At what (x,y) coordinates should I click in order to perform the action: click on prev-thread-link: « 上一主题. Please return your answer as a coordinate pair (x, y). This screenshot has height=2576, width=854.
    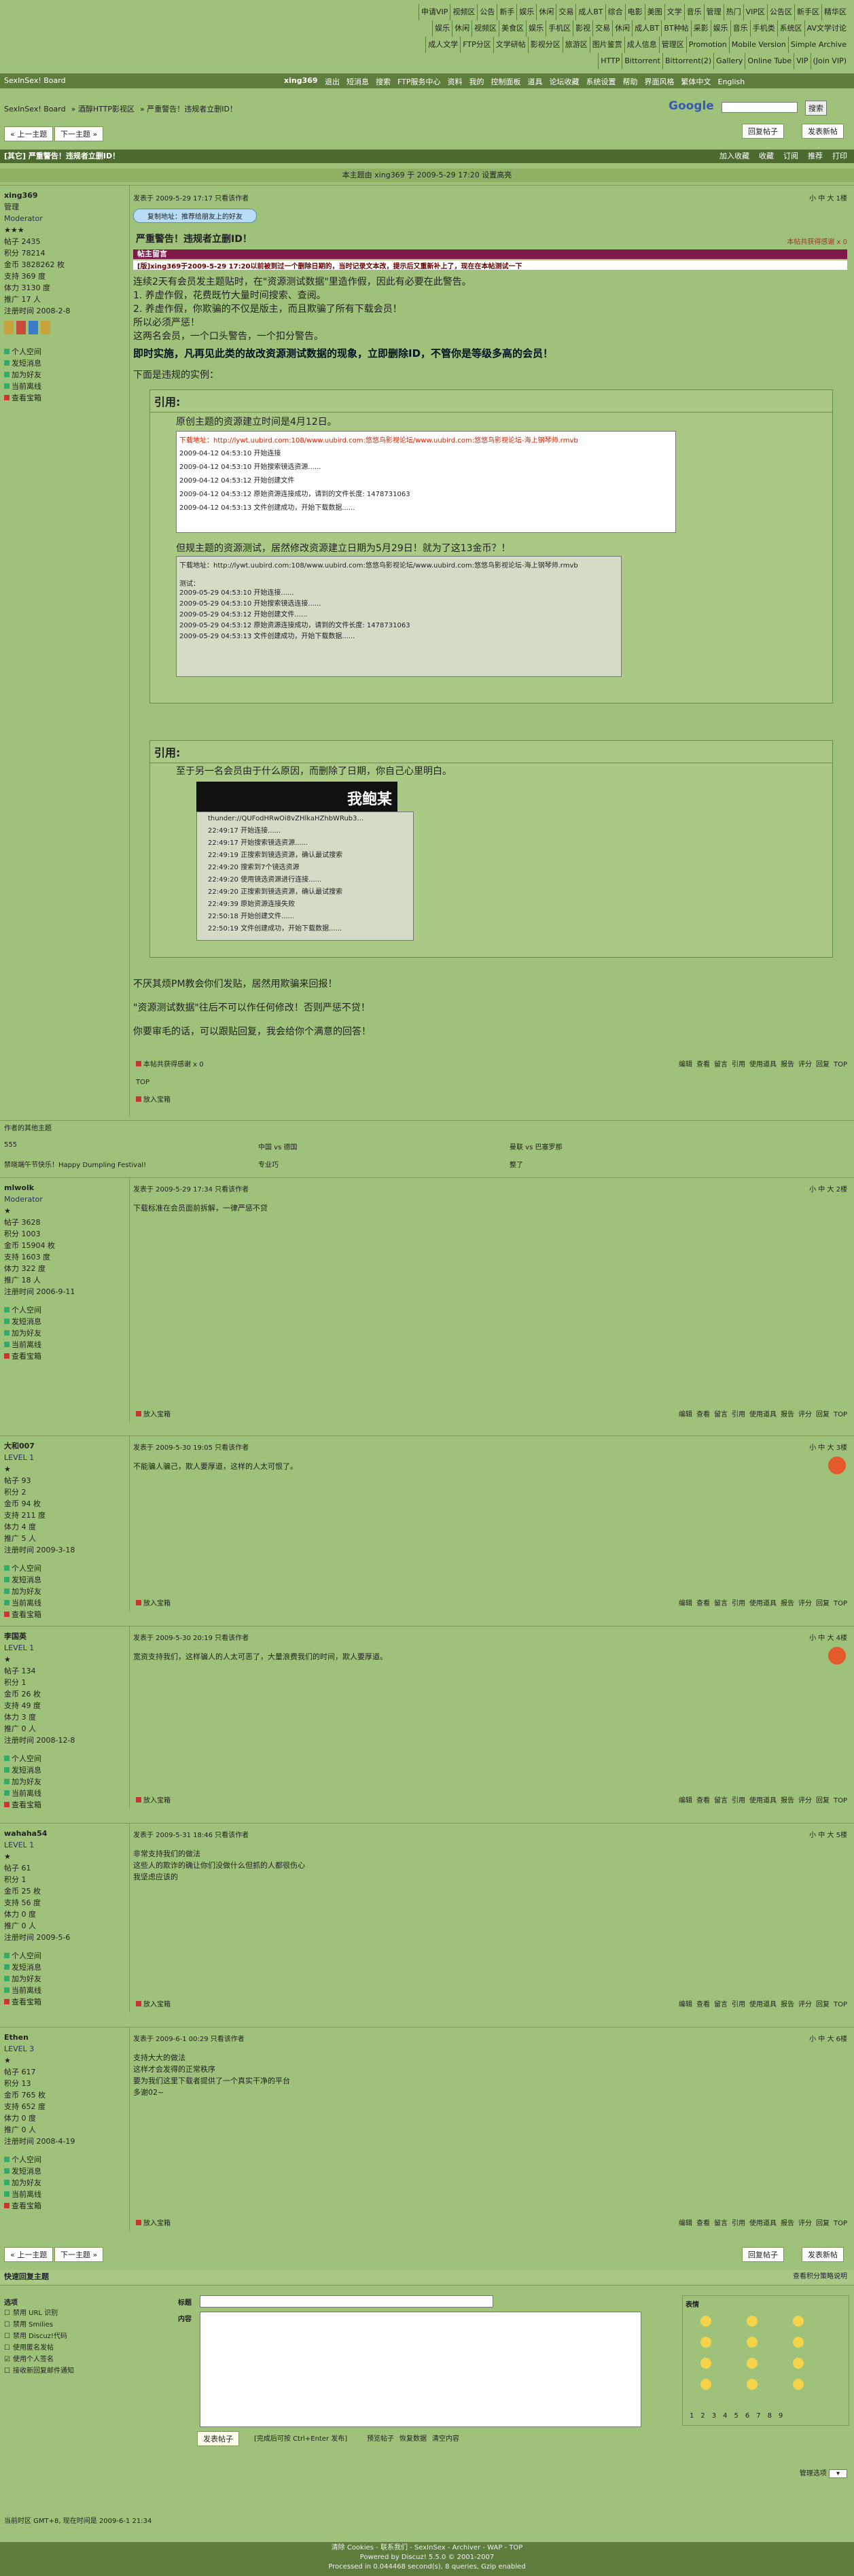
    Looking at the image, I should click on (29, 133).